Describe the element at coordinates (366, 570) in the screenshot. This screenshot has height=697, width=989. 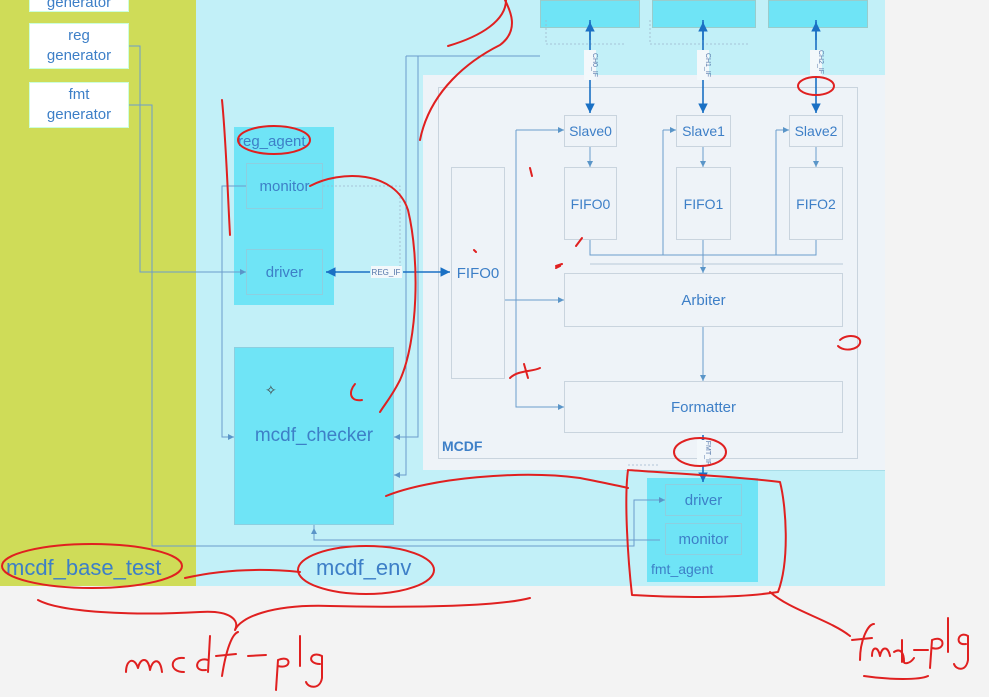
I see `ink-ellipse-env` at that location.